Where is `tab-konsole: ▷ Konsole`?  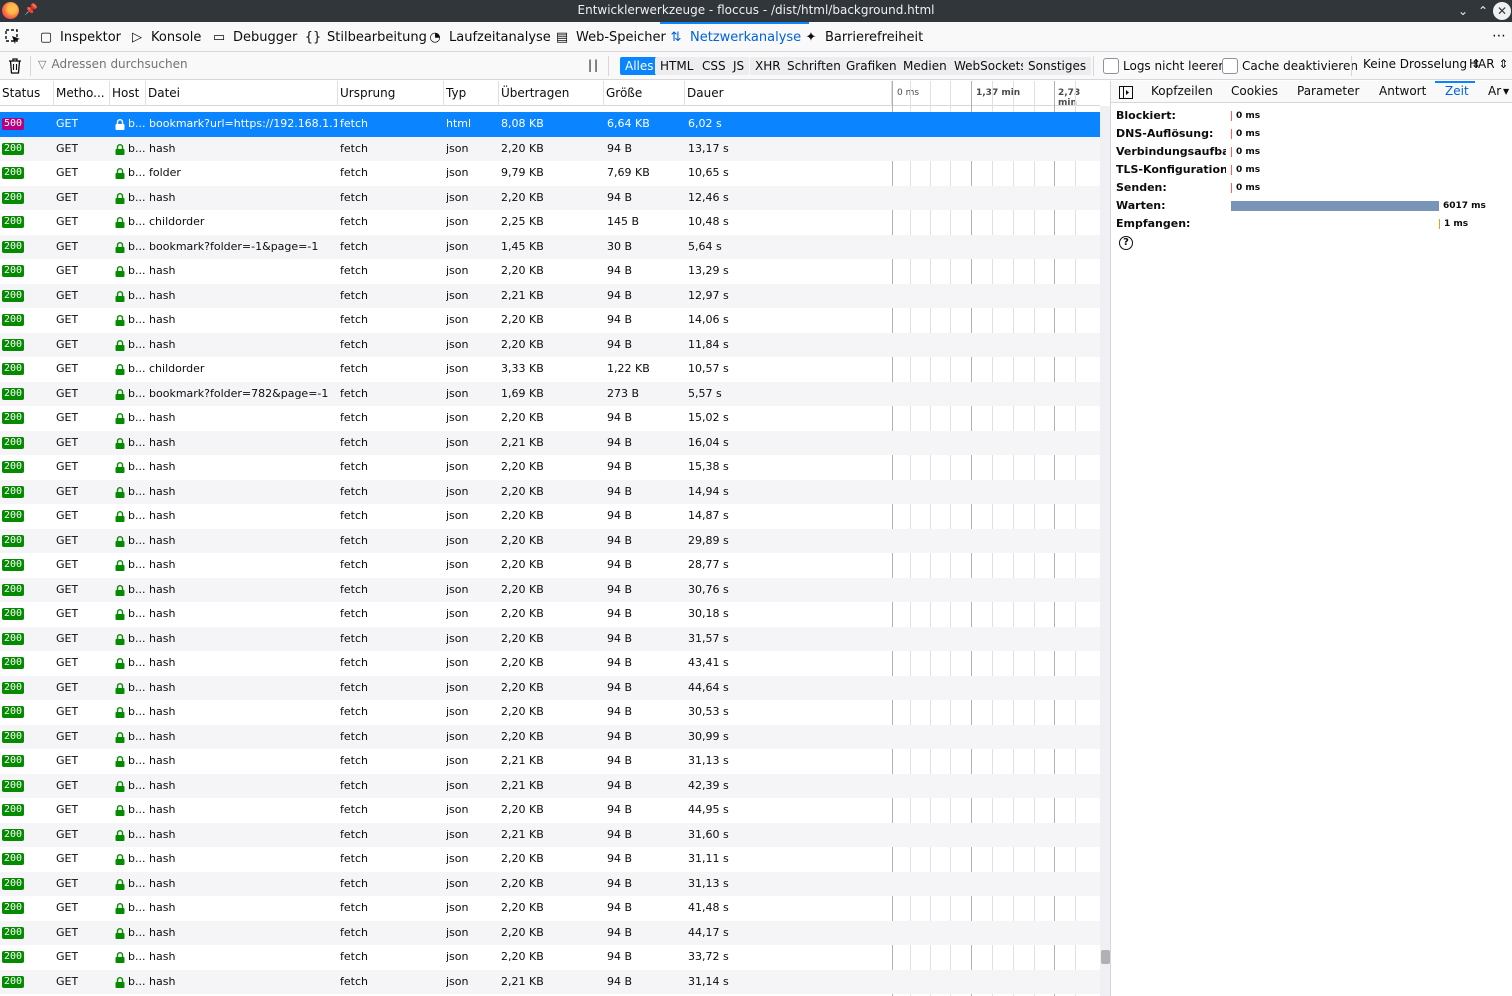
tab-konsole: ▷ Konsole is located at coordinates (165, 37).